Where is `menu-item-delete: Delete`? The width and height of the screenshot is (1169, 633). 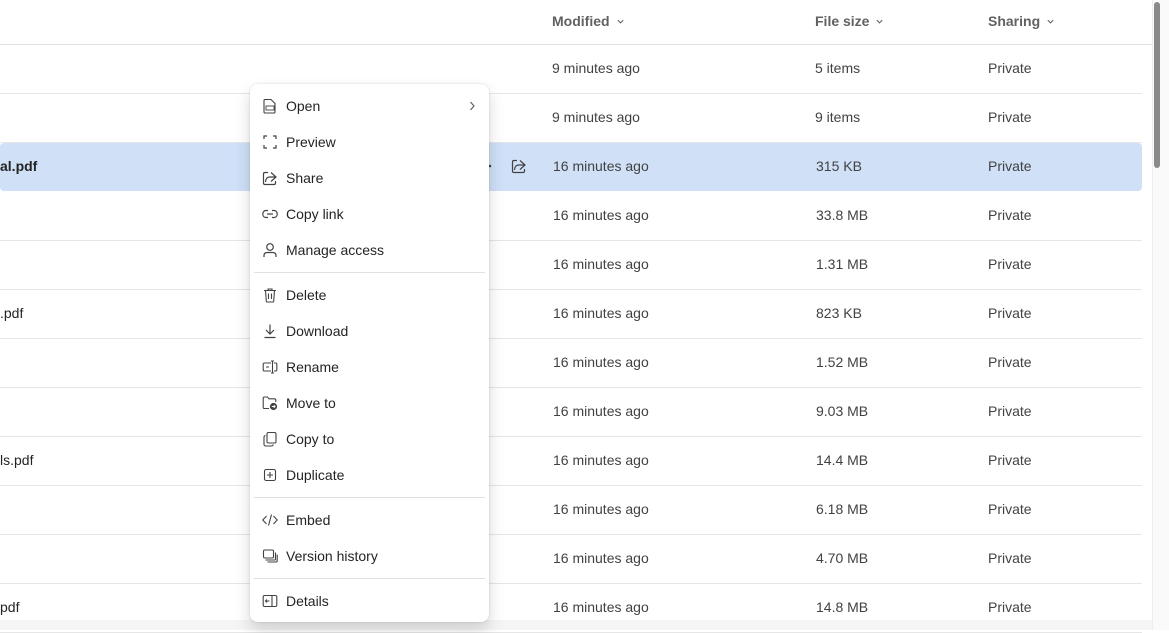 menu-item-delete: Delete is located at coordinates (369, 295).